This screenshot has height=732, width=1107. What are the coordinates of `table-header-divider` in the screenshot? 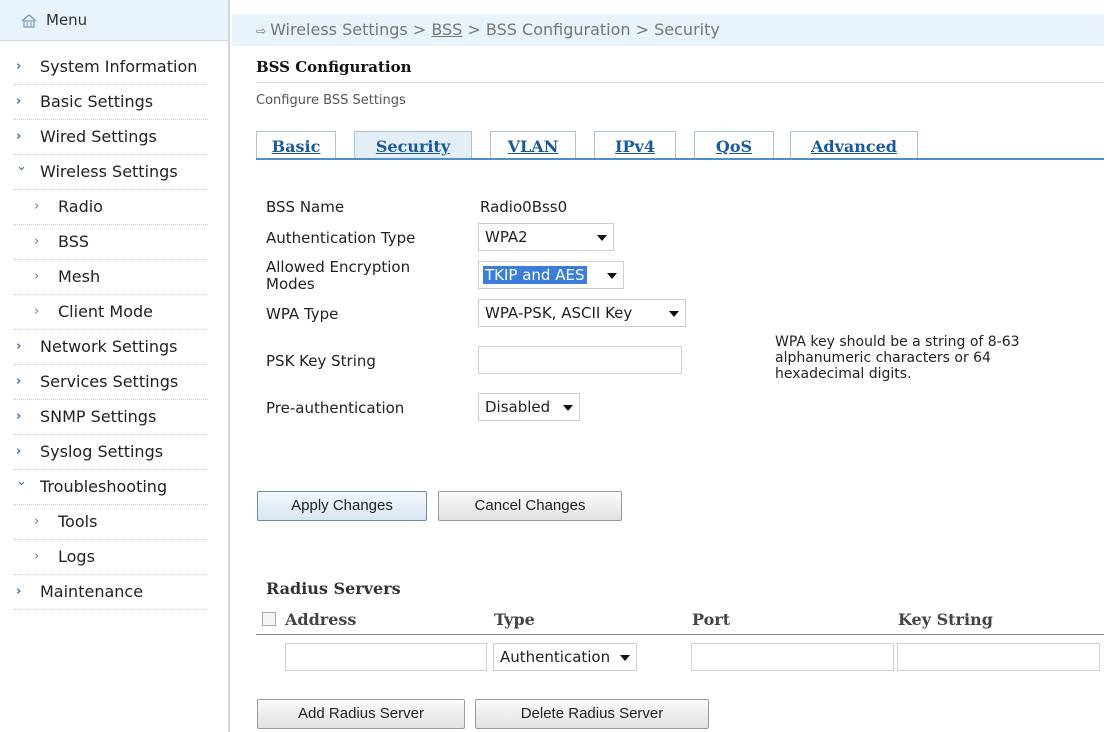 It's located at (680, 634).